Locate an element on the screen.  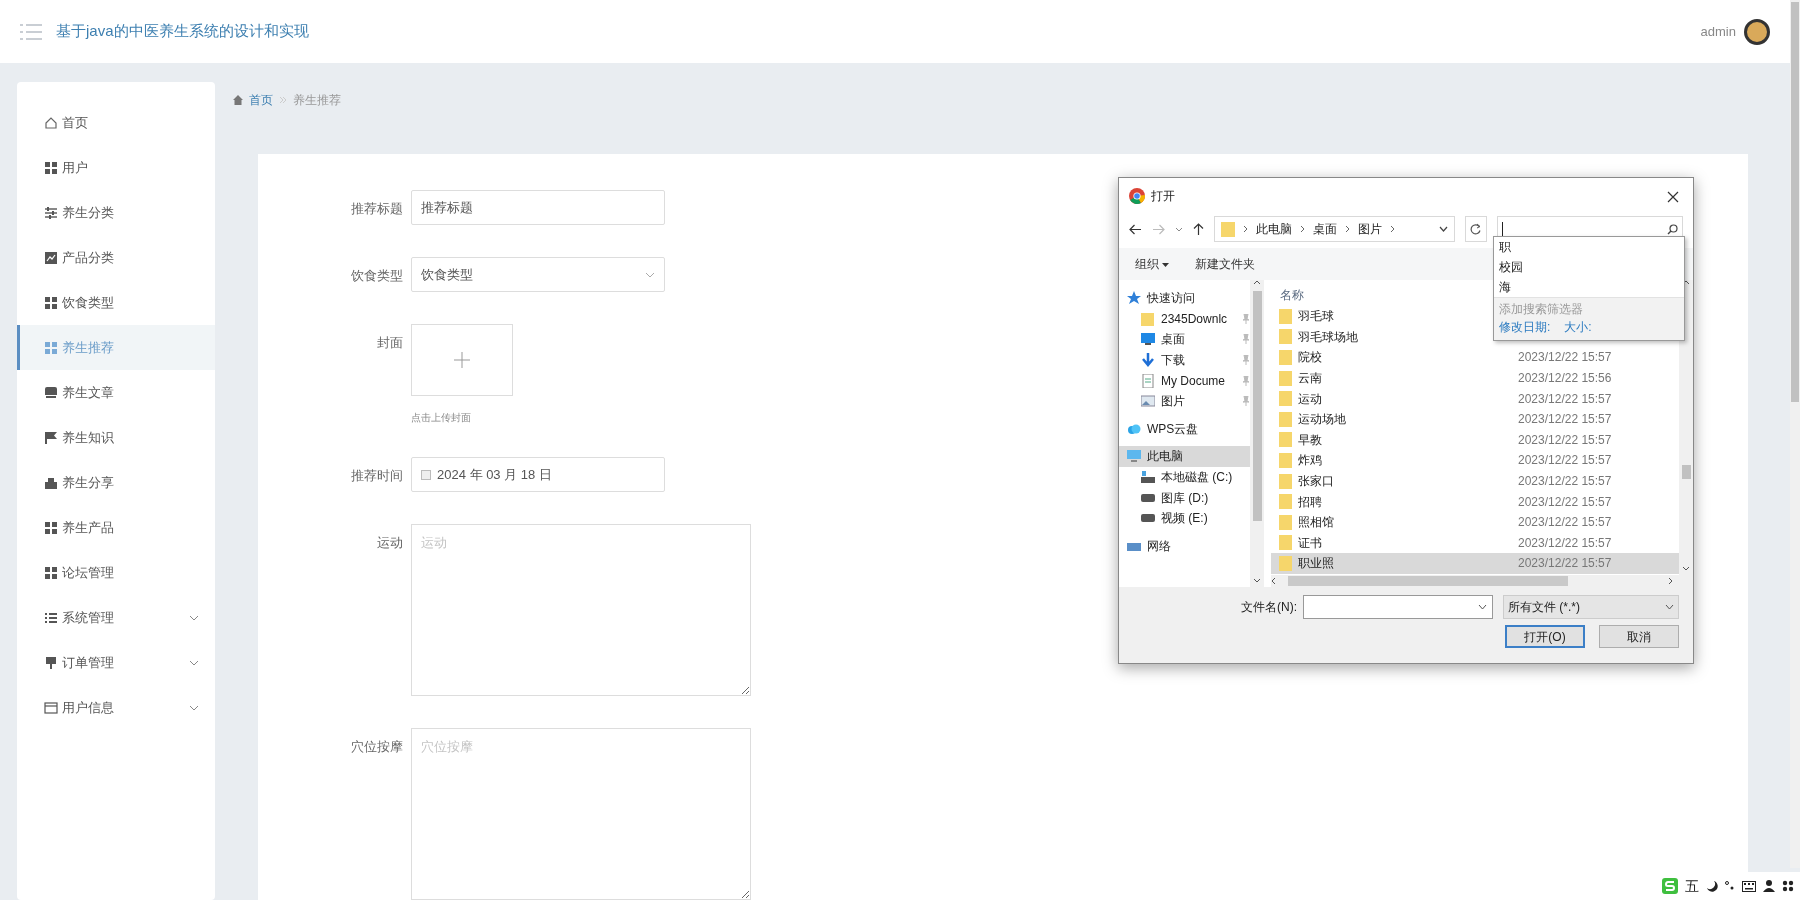
sidebar-item: 饮食类型 is located at coordinates (116, 302).